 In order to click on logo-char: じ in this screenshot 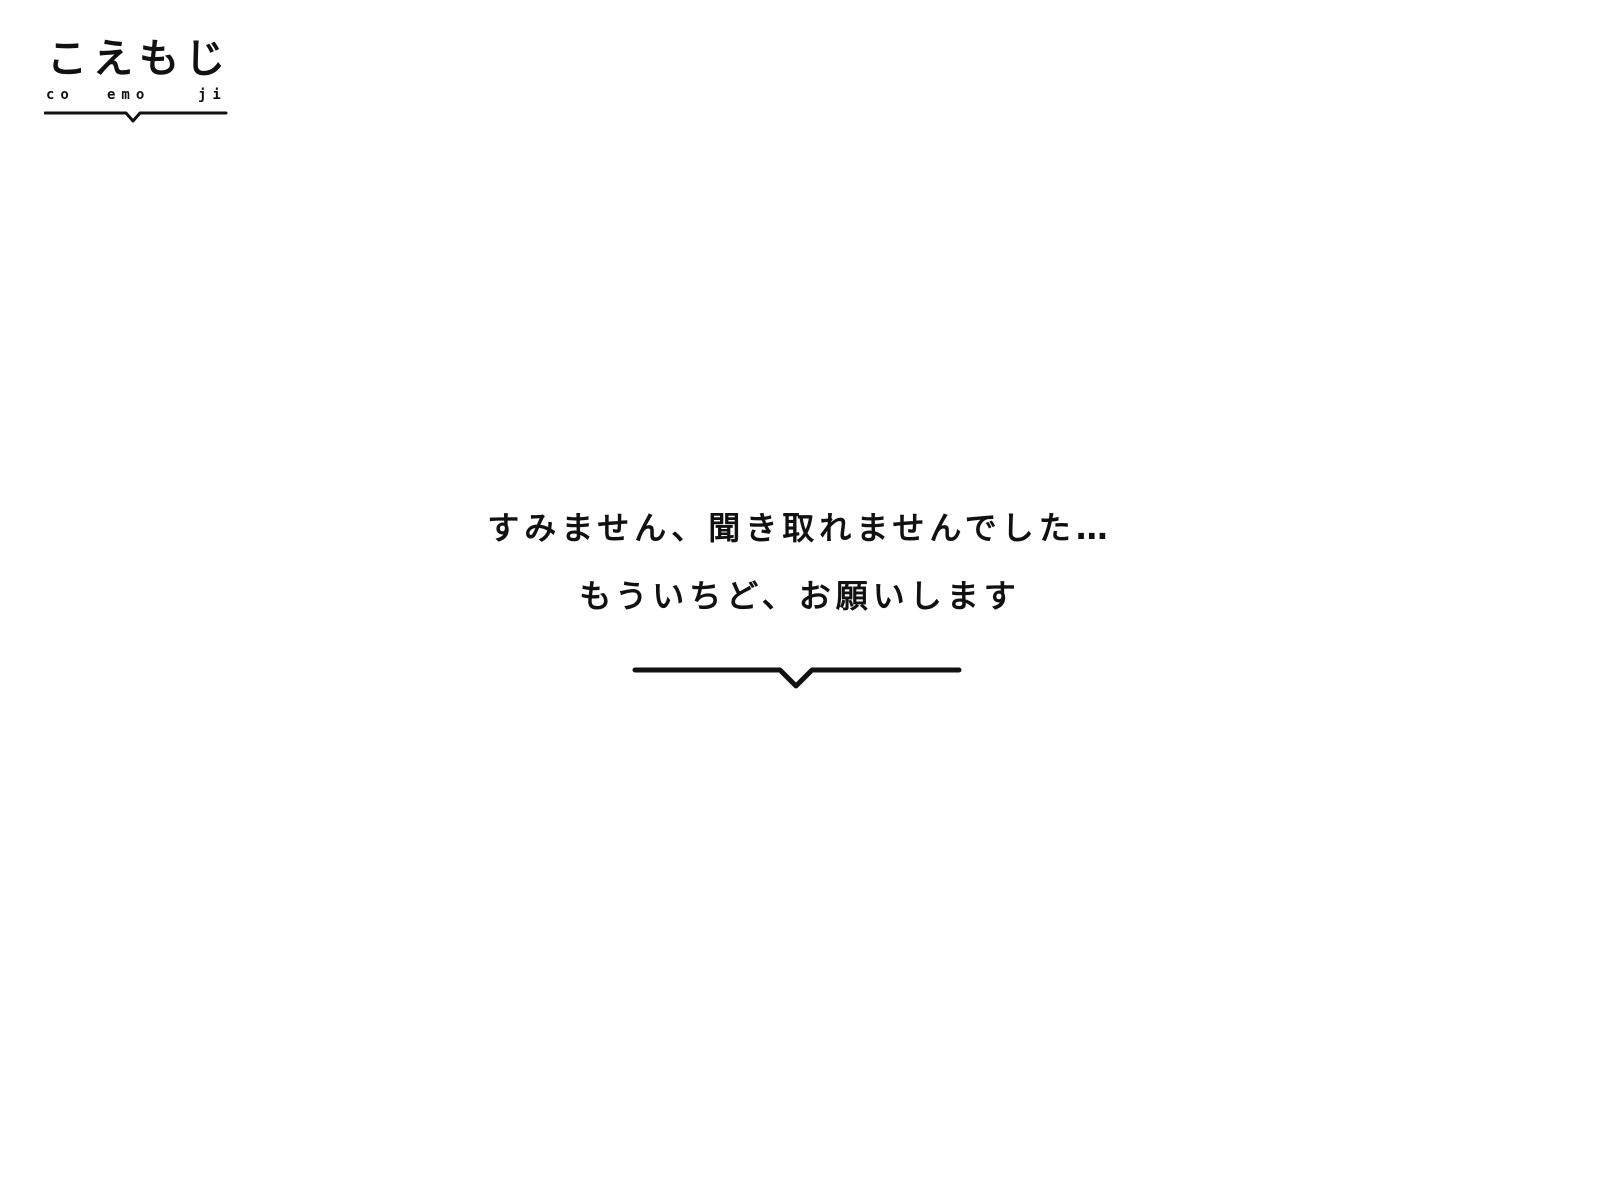, I will do `click(205, 59)`.